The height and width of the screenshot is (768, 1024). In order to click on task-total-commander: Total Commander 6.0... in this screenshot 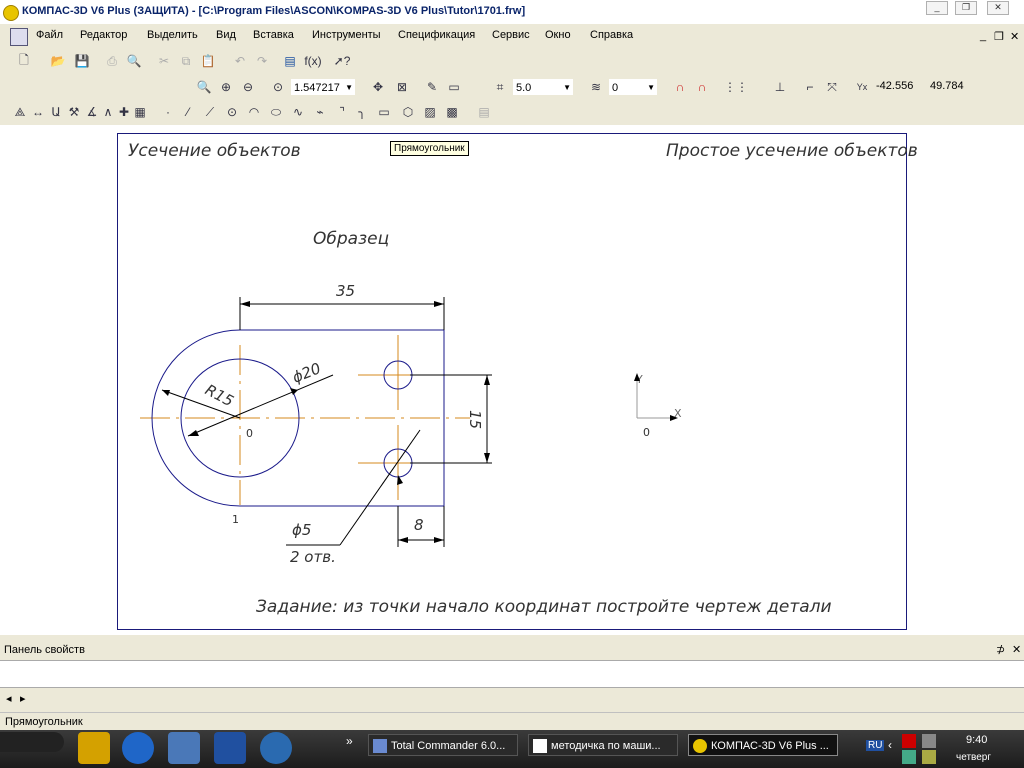, I will do `click(443, 745)`.